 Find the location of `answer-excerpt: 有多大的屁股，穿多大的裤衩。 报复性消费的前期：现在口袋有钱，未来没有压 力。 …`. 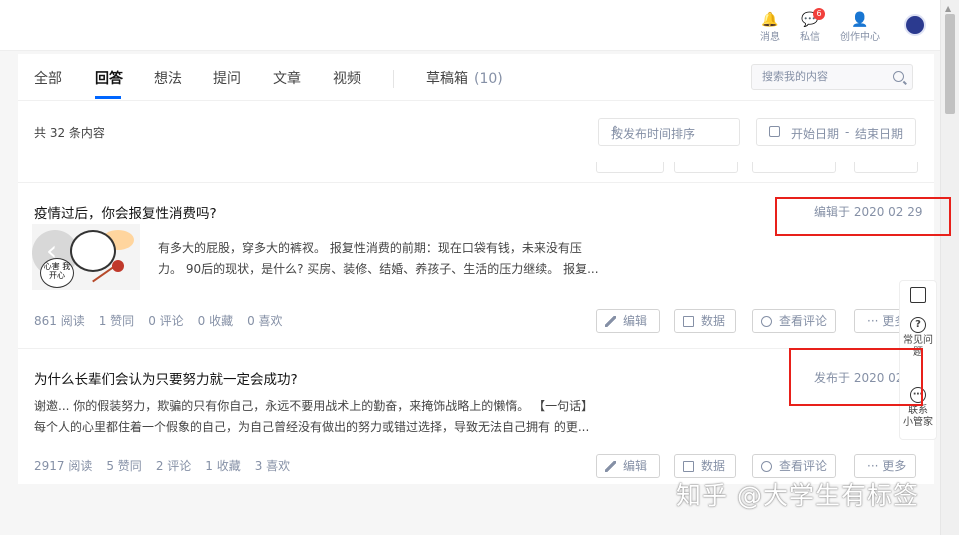

answer-excerpt: 有多大的屁股，穿多大的裤衩。 报复性消费的前期：现在口袋有钱，未来没有压 力。 … is located at coordinates (378, 259).